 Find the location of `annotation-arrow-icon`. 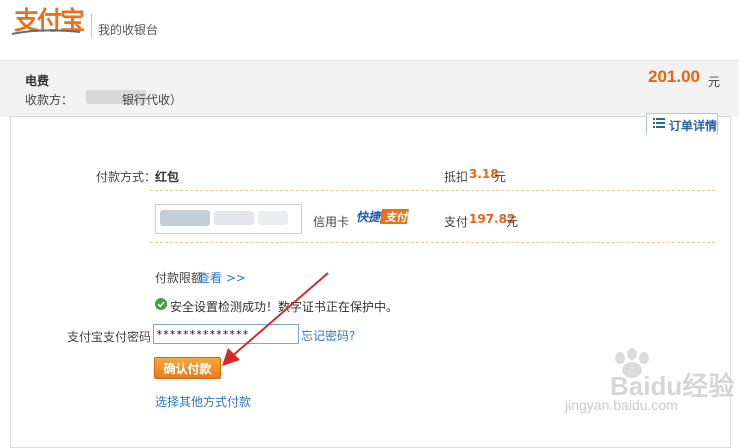

annotation-arrow-icon is located at coordinates (275, 319).